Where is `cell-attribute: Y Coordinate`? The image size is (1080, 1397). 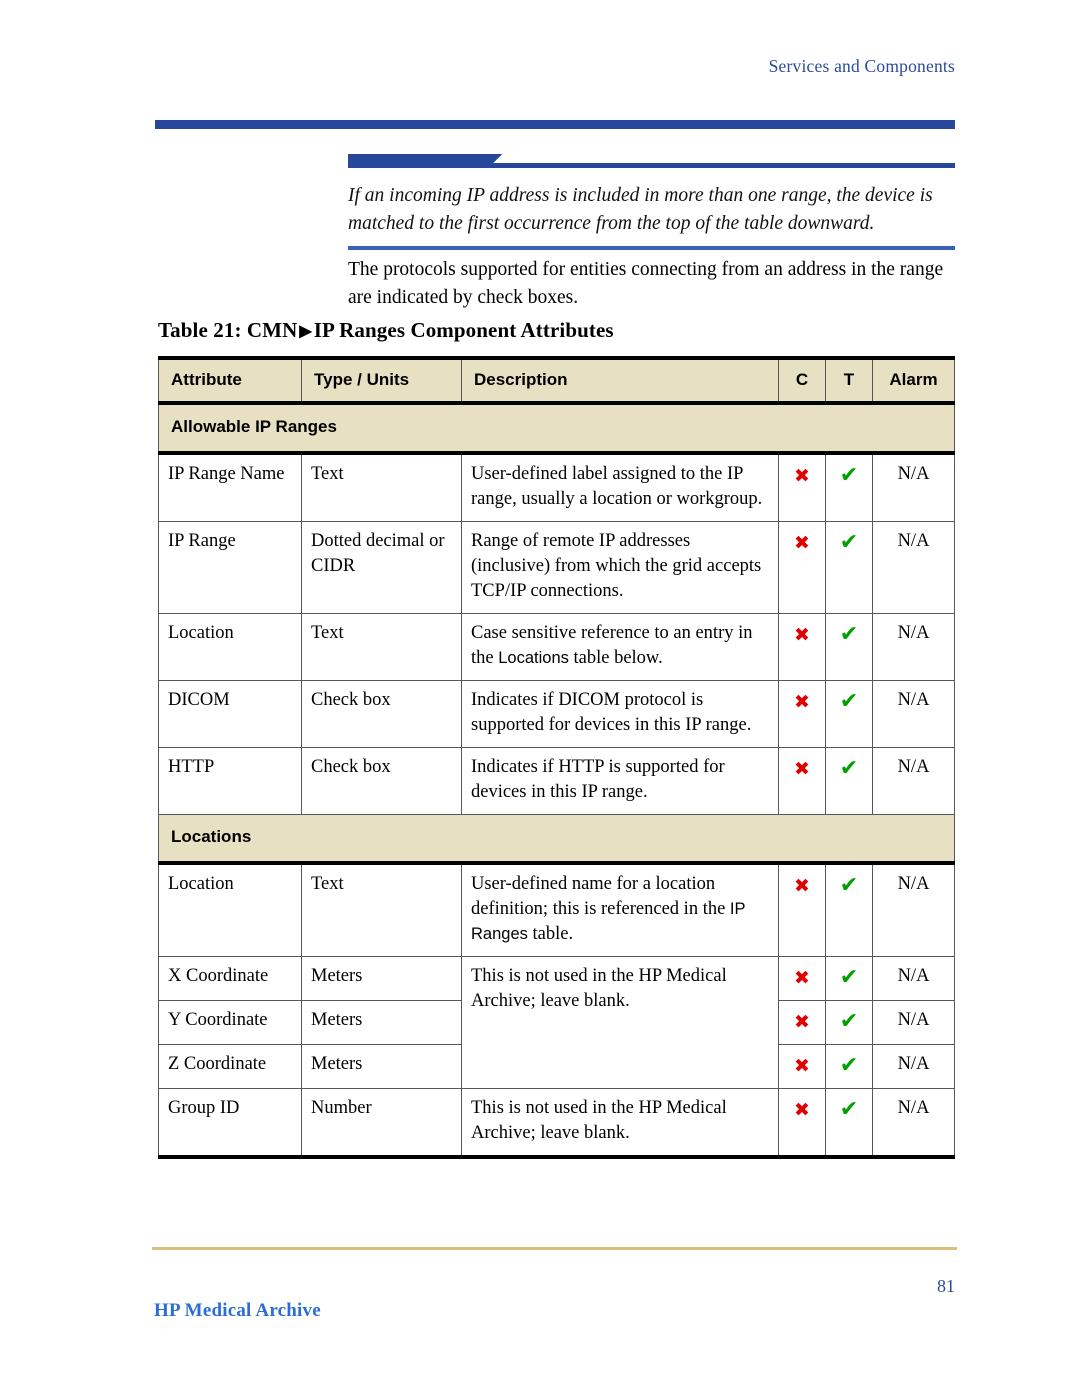 cell-attribute: Y Coordinate is located at coordinates (230, 1022).